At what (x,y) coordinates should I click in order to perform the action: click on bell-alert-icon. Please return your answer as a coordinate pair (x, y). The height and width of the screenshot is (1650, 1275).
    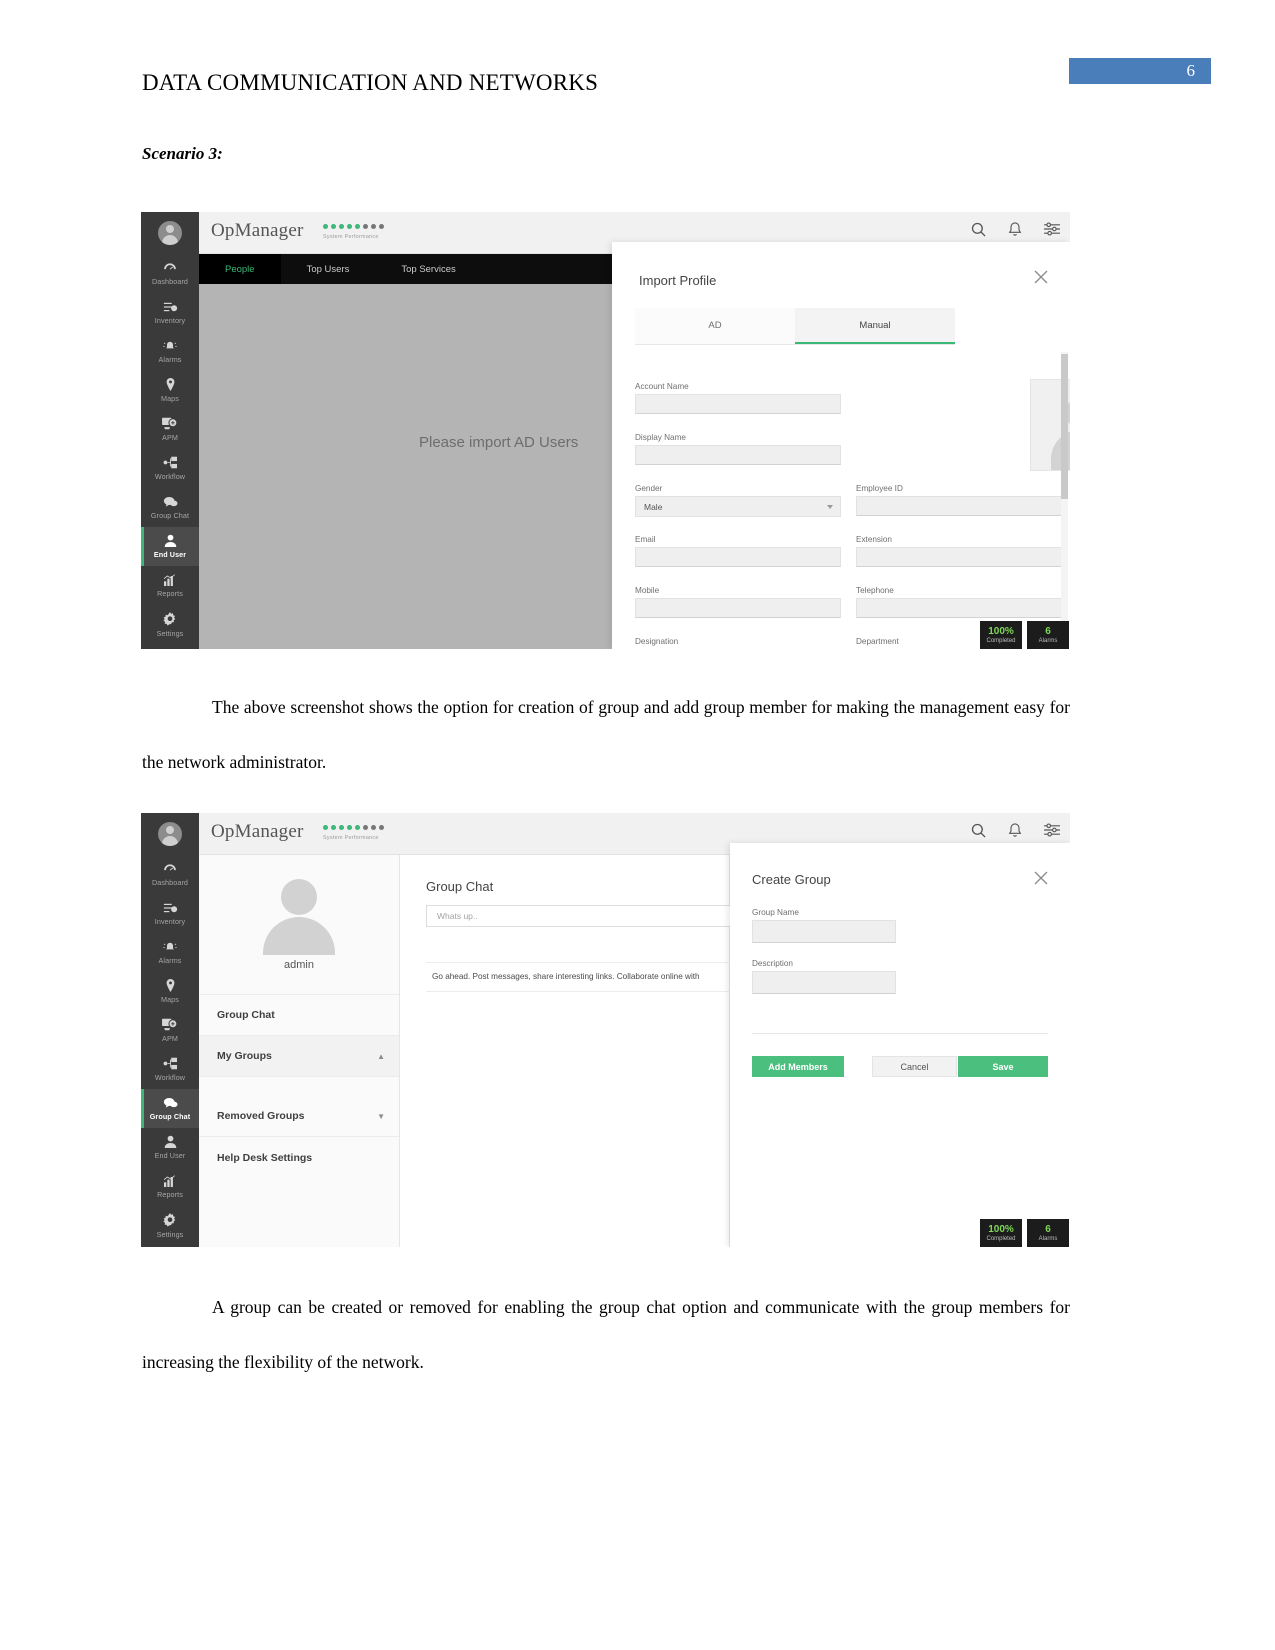
    Looking at the image, I should click on (170, 948).